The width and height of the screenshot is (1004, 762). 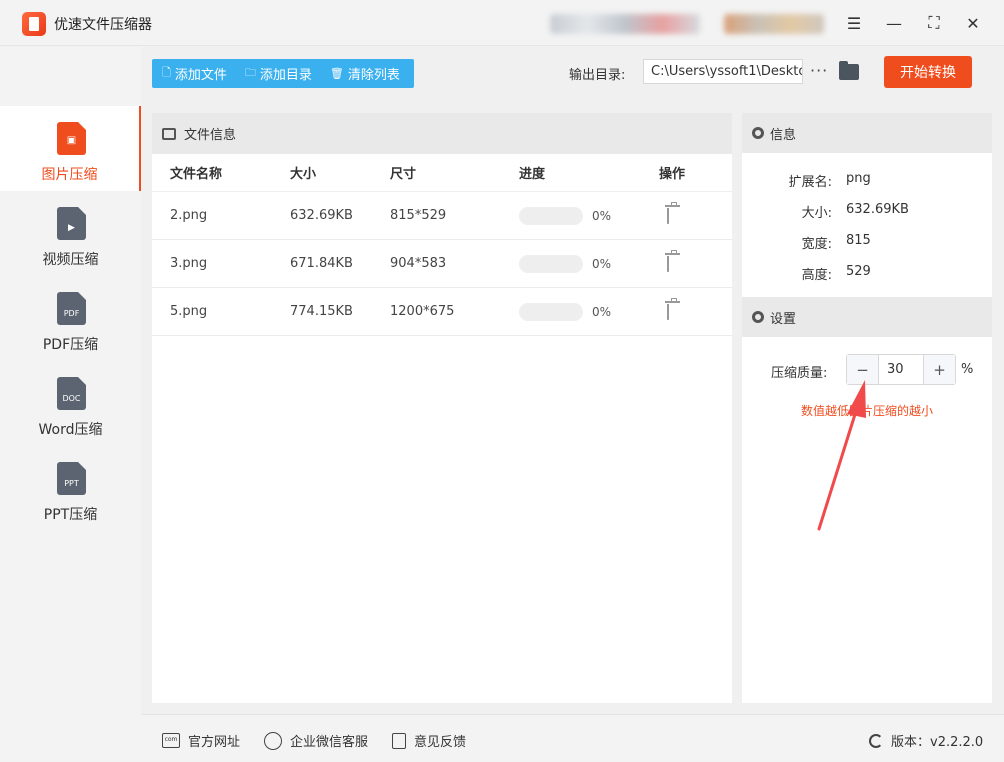 What do you see at coordinates (71, 478) in the screenshot?
I see `ppt-file-icon: PPT` at bounding box center [71, 478].